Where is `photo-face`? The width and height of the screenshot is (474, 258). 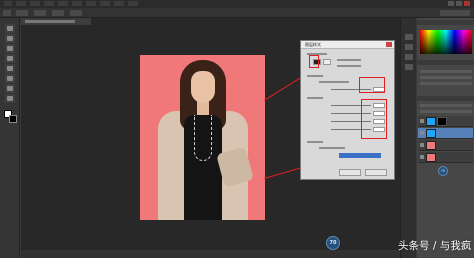
photo-face is located at coordinates (203, 87).